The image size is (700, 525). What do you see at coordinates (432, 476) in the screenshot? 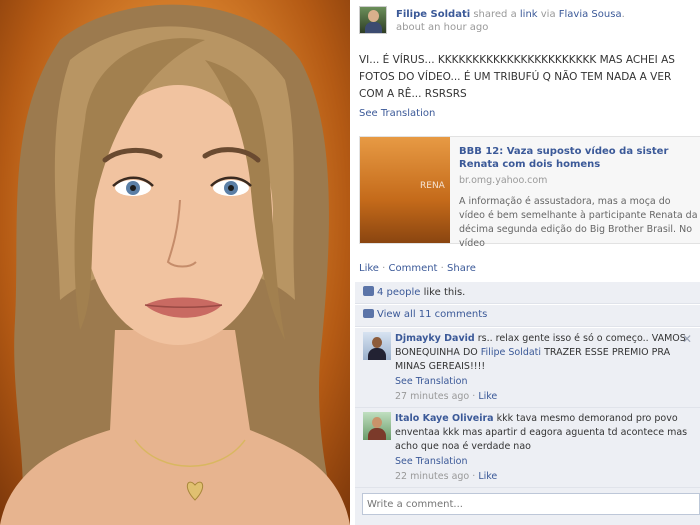
I see `comment-time: 22 minutes ago` at bounding box center [432, 476].